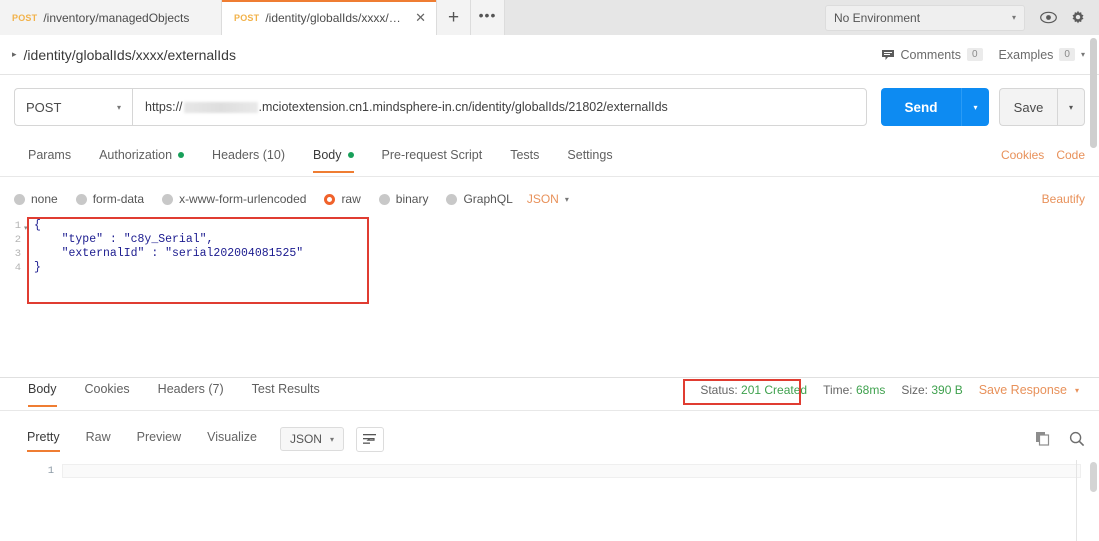 The height and width of the screenshot is (541, 1099). Describe the element at coordinates (1043, 439) in the screenshot. I see `copy-icon` at that location.